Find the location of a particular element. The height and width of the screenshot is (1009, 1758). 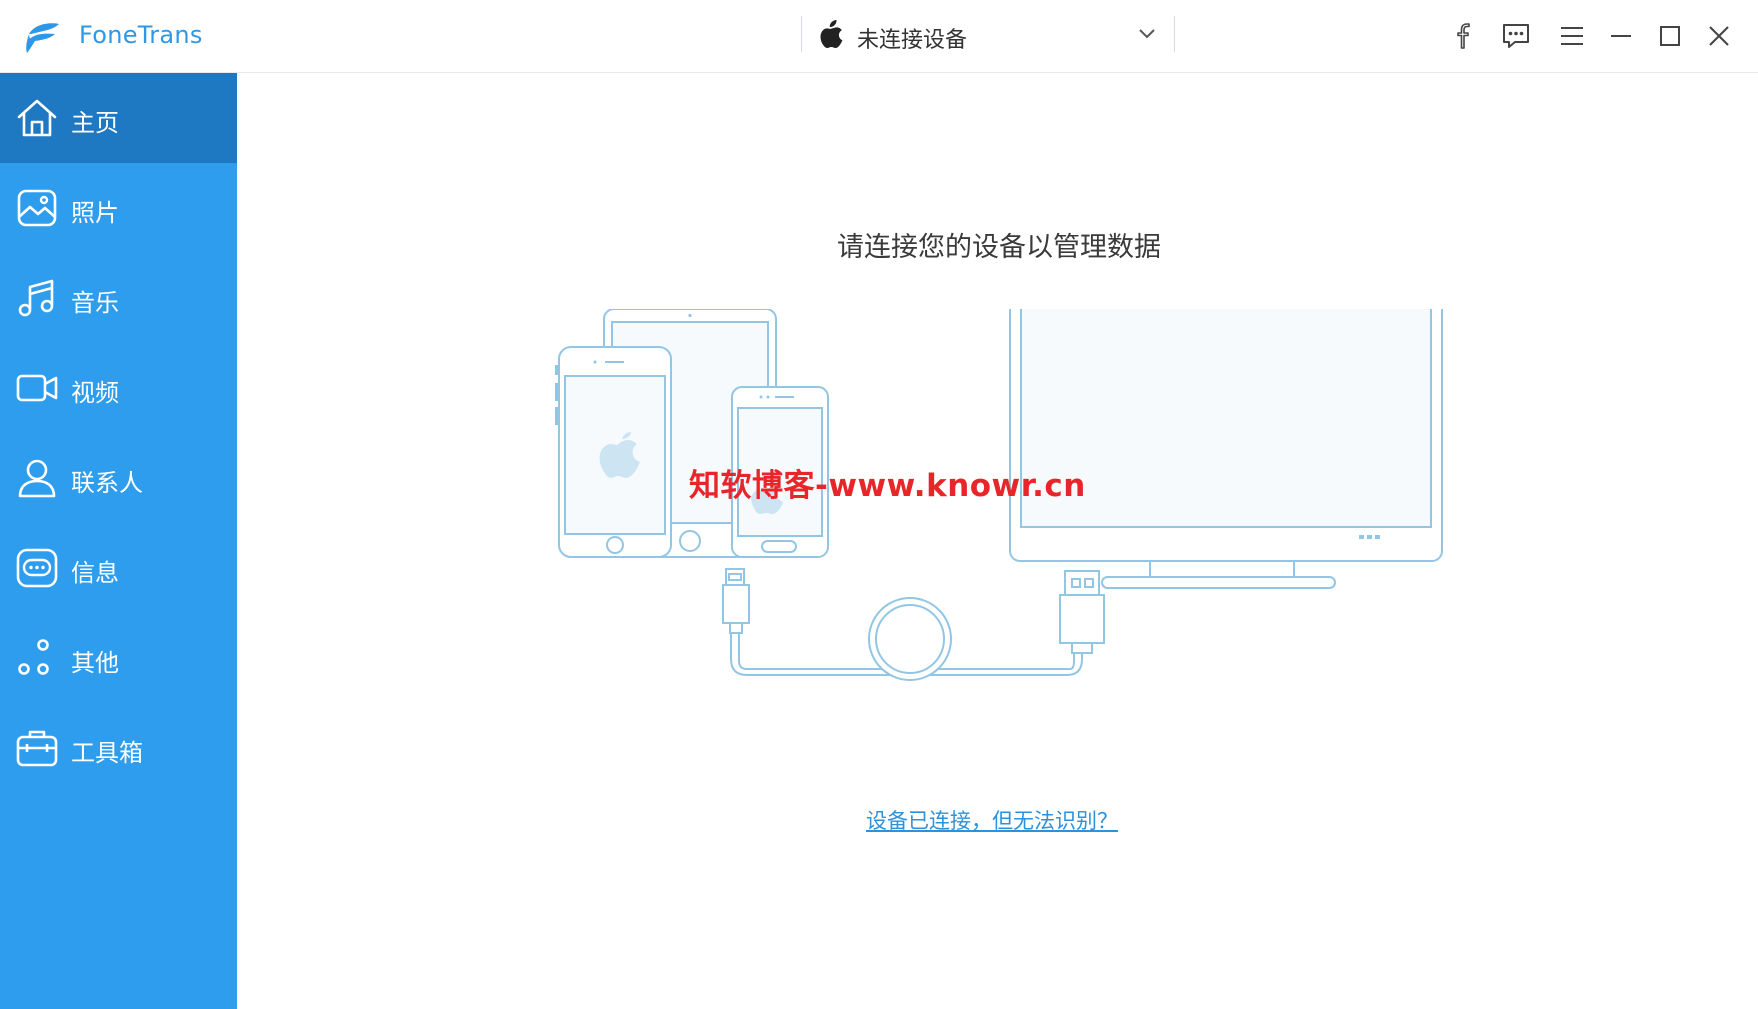

title-bar: FoneTrans 未连接设备 is located at coordinates (879, 36).